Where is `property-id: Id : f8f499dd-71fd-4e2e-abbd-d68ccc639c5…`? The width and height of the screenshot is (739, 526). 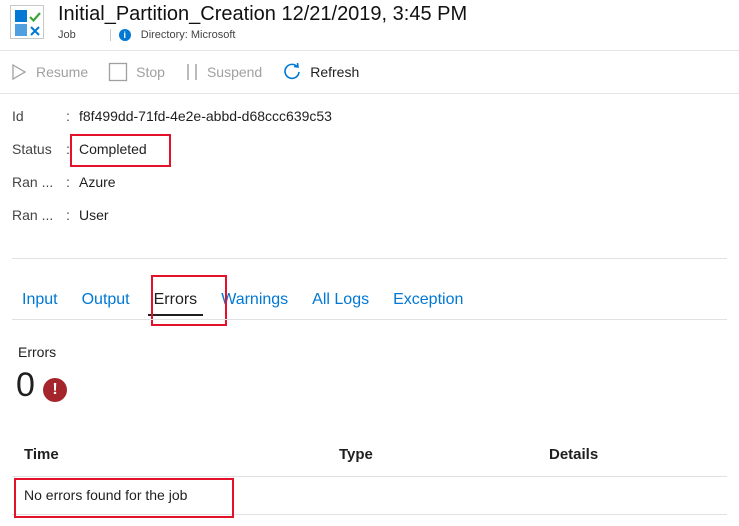 property-id: Id : f8f499dd-71fd-4e2e-abbd-d68ccc639c5… is located at coordinates (372, 116).